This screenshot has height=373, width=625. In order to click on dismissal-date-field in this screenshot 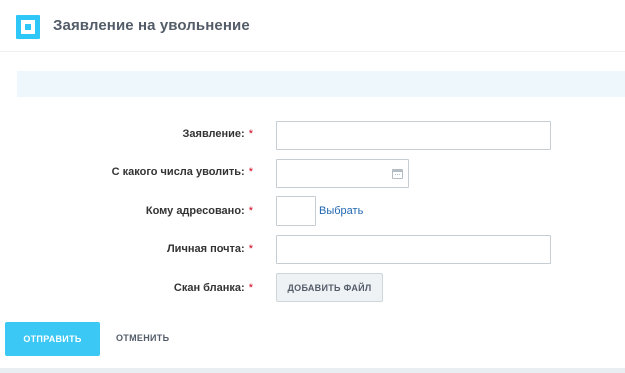, I will do `click(342, 173)`.